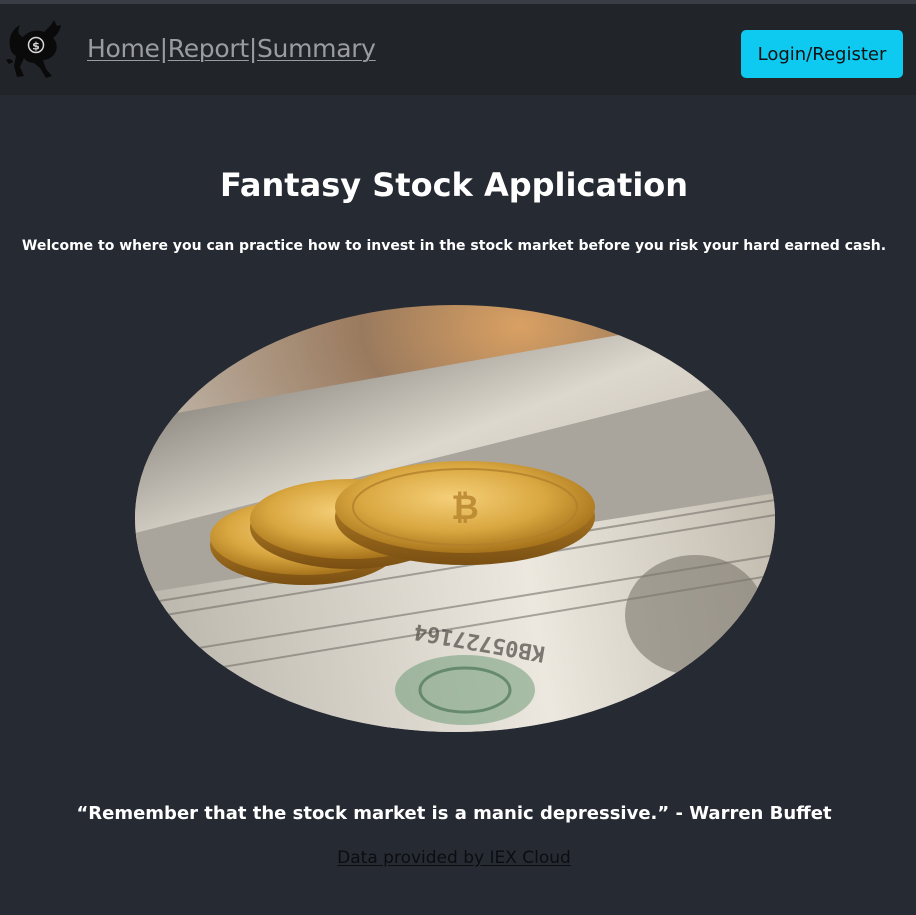  I want to click on page-title: Fantasy Stock Application, so click(454, 185).